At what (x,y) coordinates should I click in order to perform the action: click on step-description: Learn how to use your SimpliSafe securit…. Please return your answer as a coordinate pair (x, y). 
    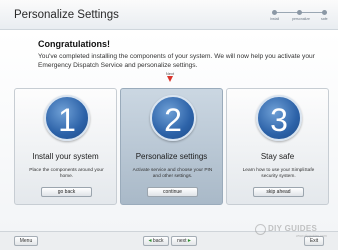
    Looking at the image, I should click on (278, 174).